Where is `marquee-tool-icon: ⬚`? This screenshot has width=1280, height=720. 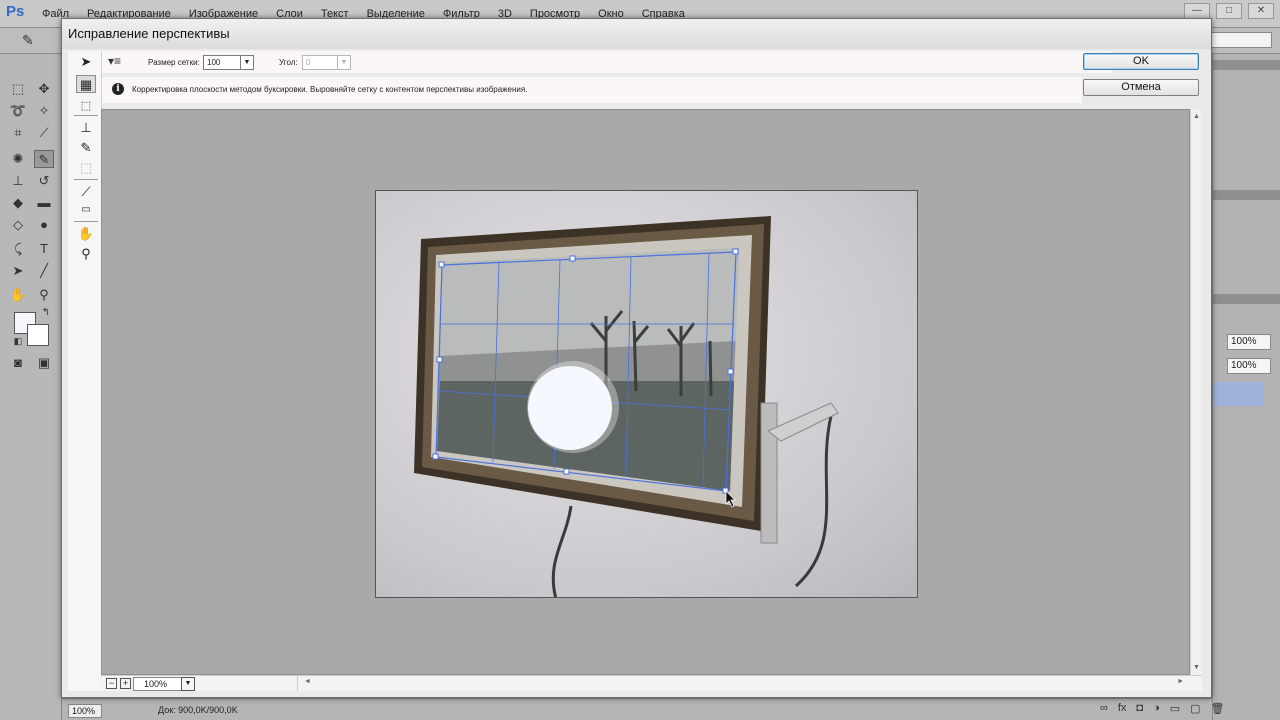 marquee-tool-icon: ⬚ is located at coordinates (86, 106).